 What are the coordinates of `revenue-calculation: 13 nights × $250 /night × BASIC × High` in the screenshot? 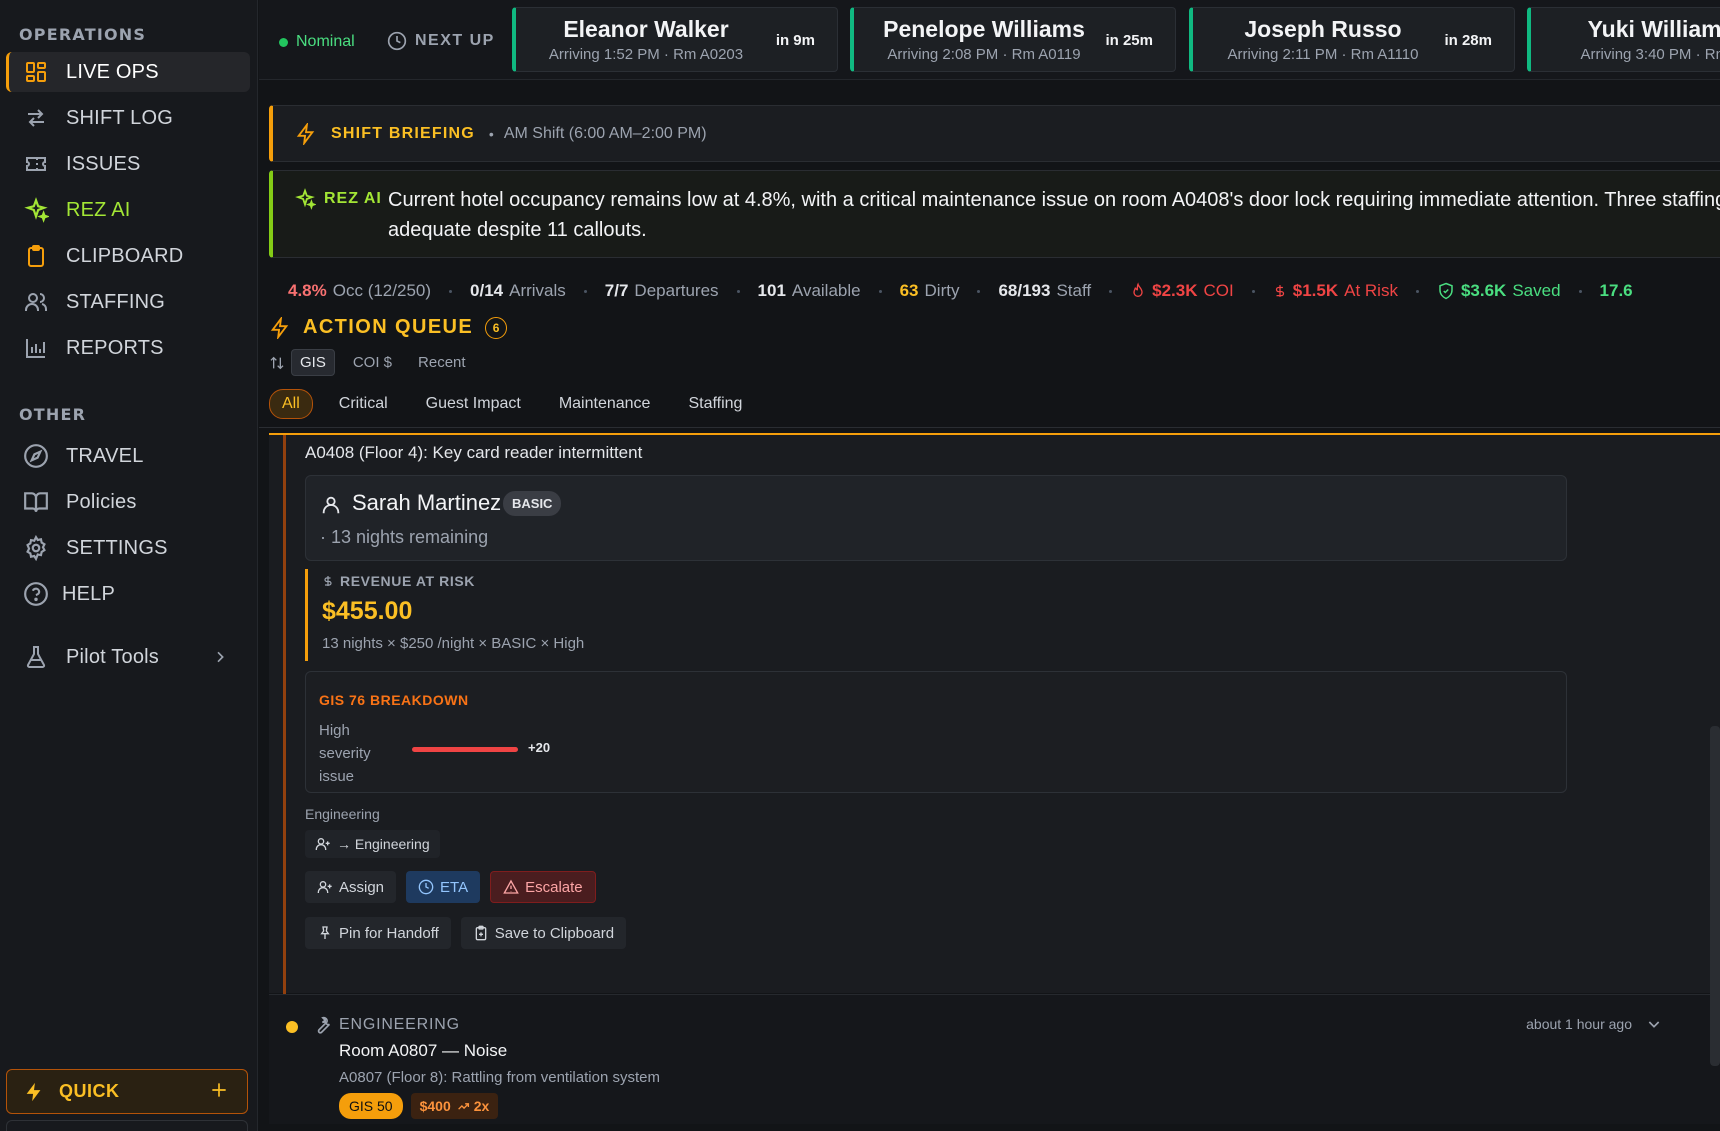 It's located at (453, 643).